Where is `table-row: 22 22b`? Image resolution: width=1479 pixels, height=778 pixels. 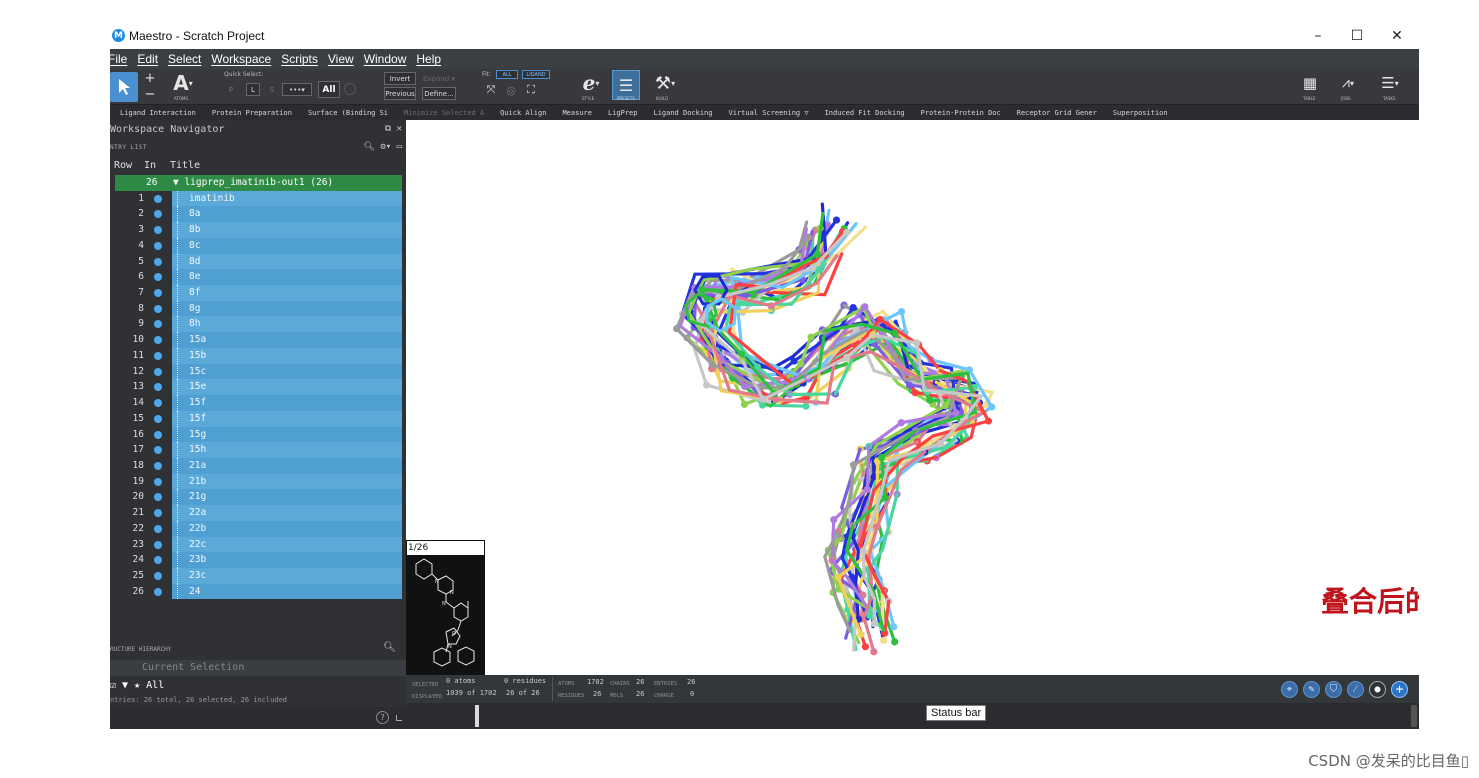
table-row: 22 22b is located at coordinates (256, 528).